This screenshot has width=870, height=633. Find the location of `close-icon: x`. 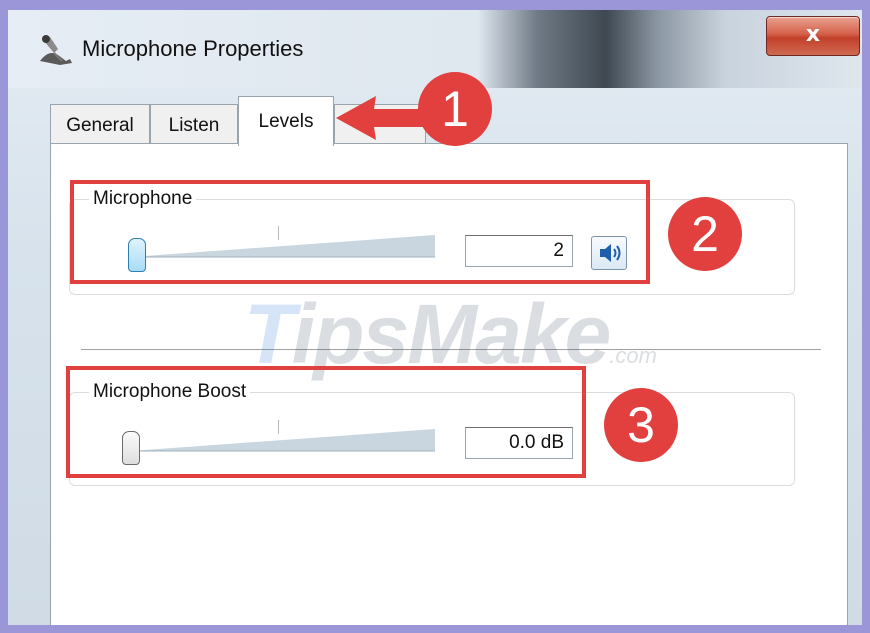

close-icon: x is located at coordinates (813, 34).